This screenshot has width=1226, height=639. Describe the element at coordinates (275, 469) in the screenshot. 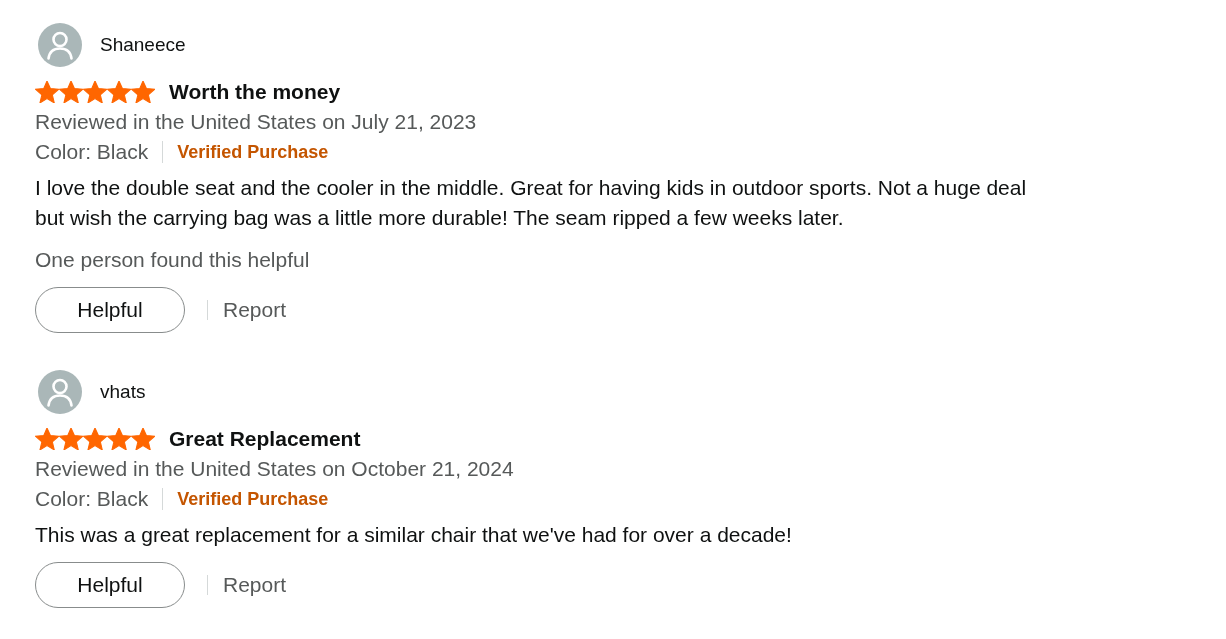

I see `review-date: Reviewed in the United States on October 21, 2024` at that location.